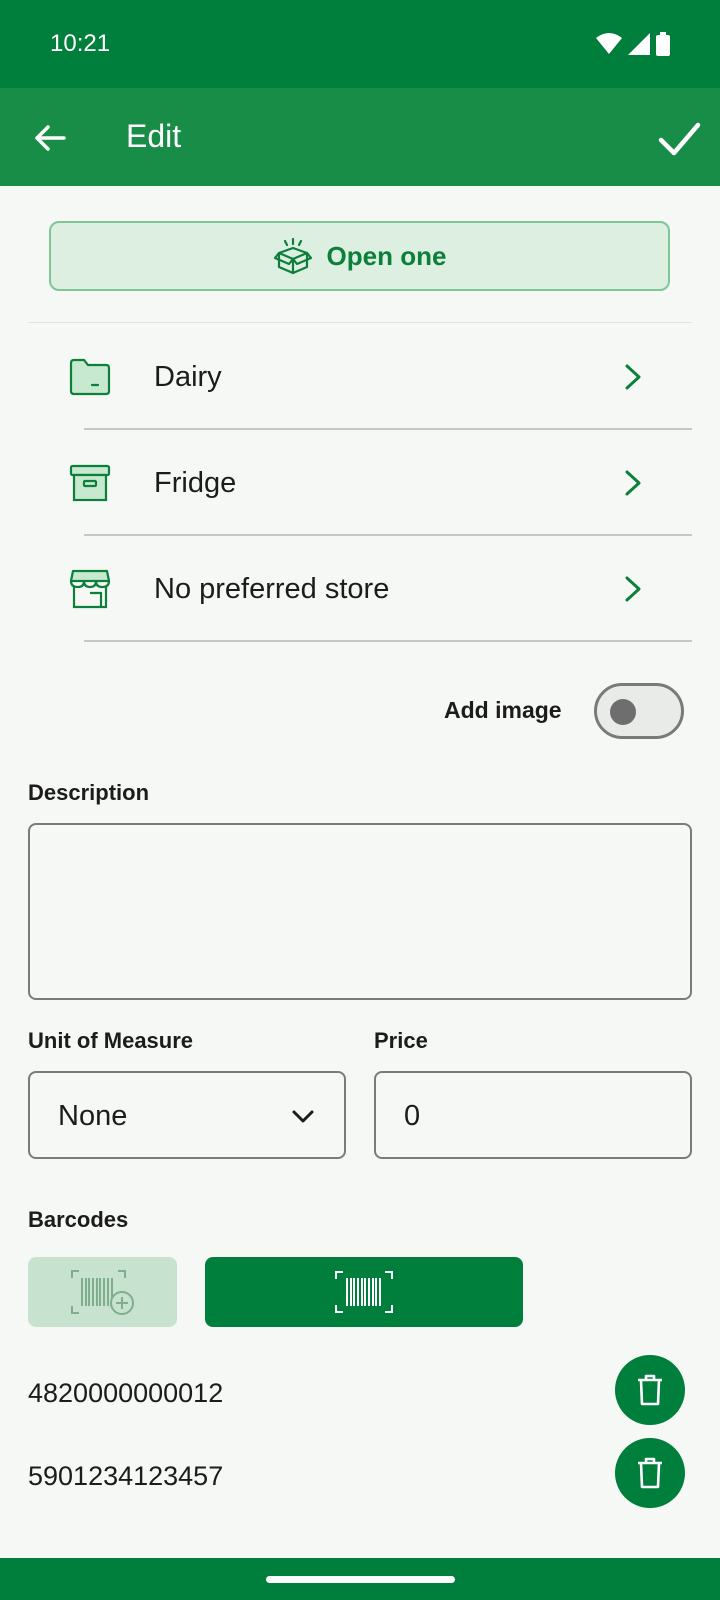 The image size is (720, 1600). I want to click on barcode-add-icon, so click(102, 1292).